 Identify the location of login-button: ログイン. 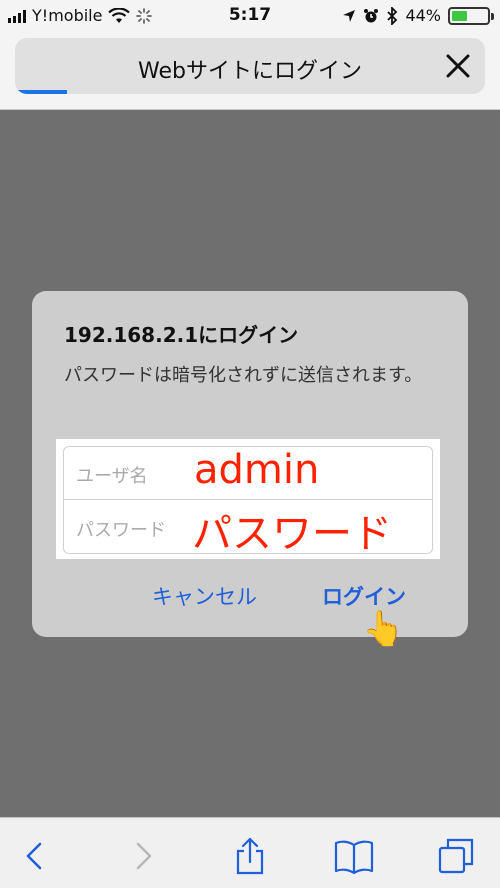
(364, 596).